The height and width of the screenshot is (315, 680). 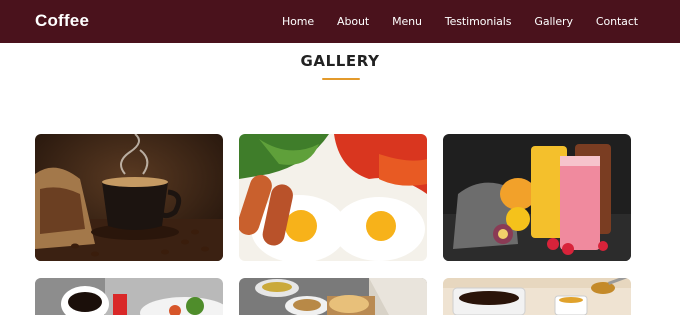 What do you see at coordinates (537, 296) in the screenshot?
I see `gallery-image-coffee-honey` at bounding box center [537, 296].